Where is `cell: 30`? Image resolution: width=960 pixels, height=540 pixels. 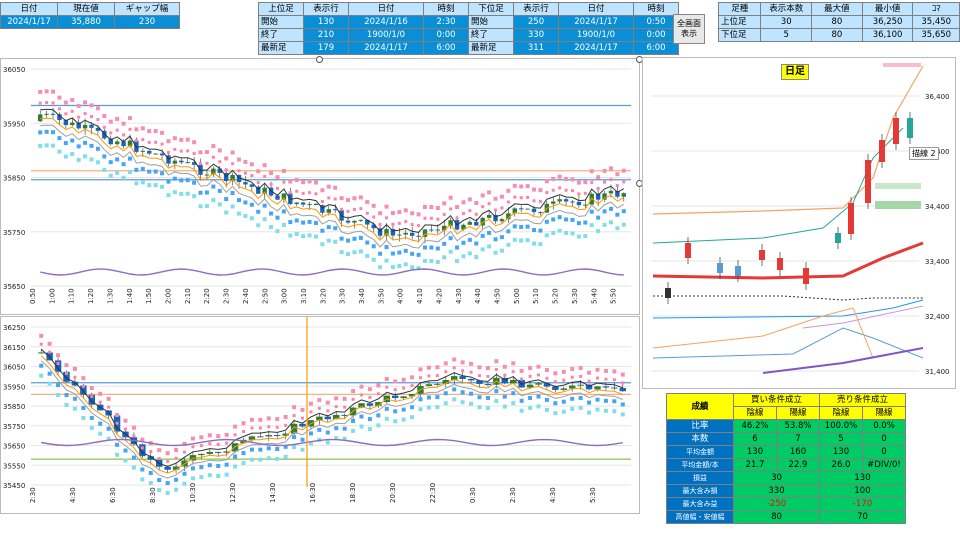
cell: 30 is located at coordinates (786, 22).